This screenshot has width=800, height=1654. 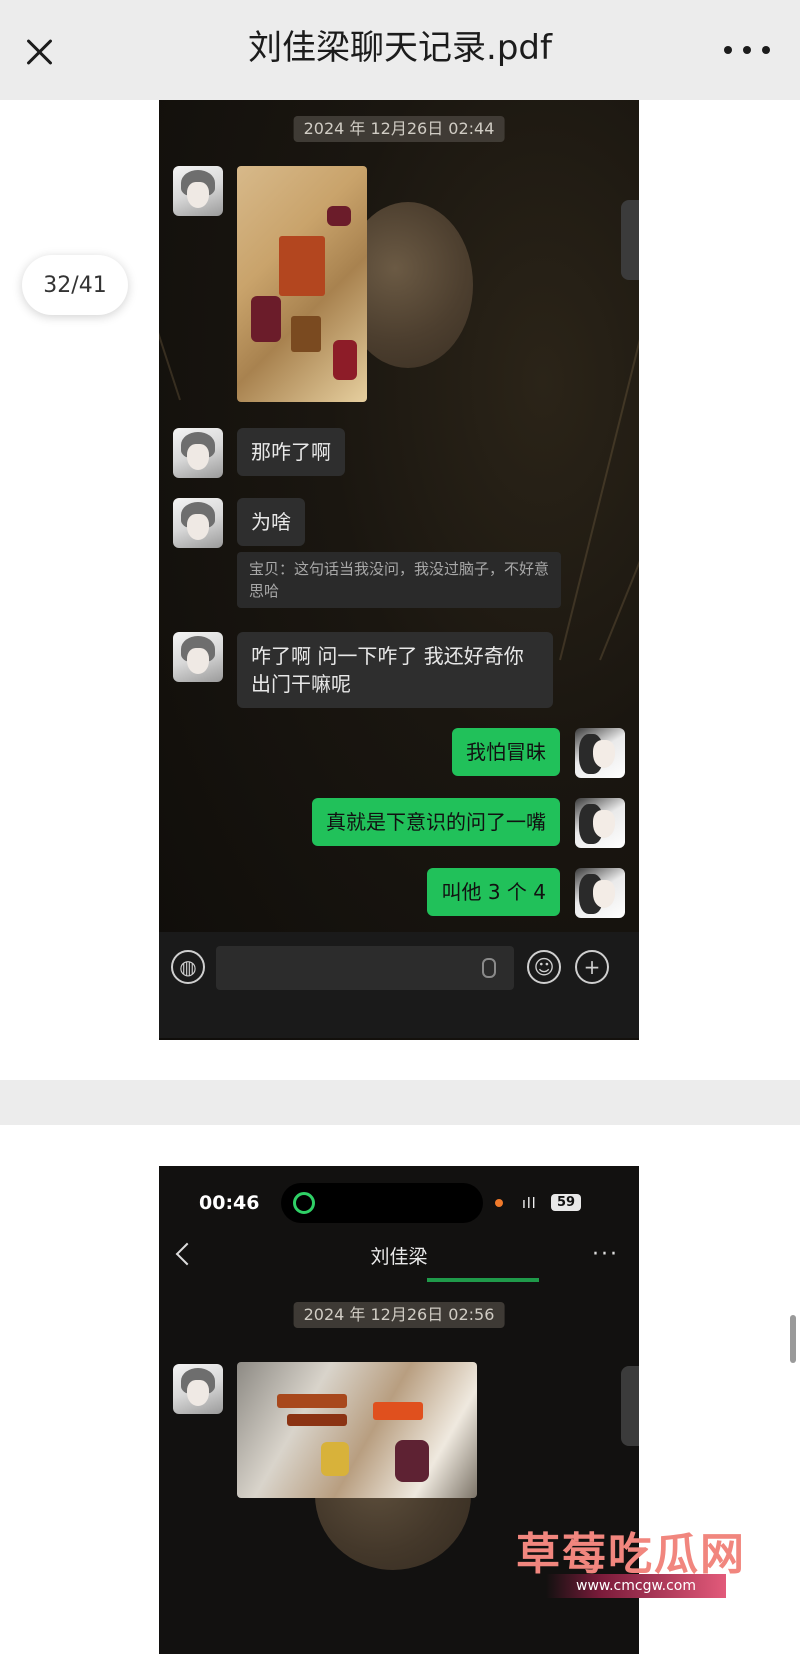 I want to click on document-title: 刘佳梁聊天记录.pdf, so click(x=400, y=48).